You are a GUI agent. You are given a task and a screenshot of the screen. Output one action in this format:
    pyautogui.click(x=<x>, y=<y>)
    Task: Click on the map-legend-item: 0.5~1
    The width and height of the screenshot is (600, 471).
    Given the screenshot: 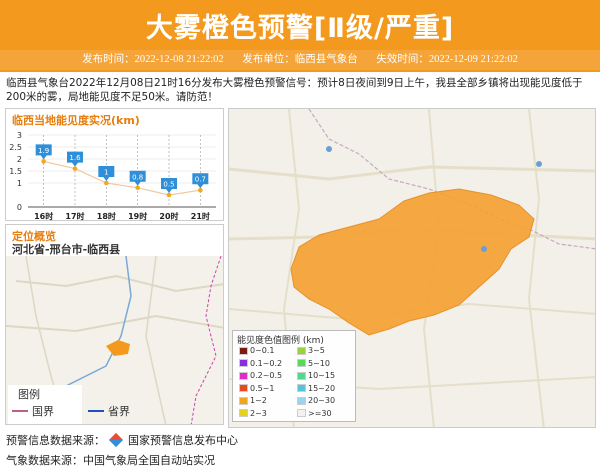 What is the action you would take?
    pyautogui.click(x=257, y=389)
    